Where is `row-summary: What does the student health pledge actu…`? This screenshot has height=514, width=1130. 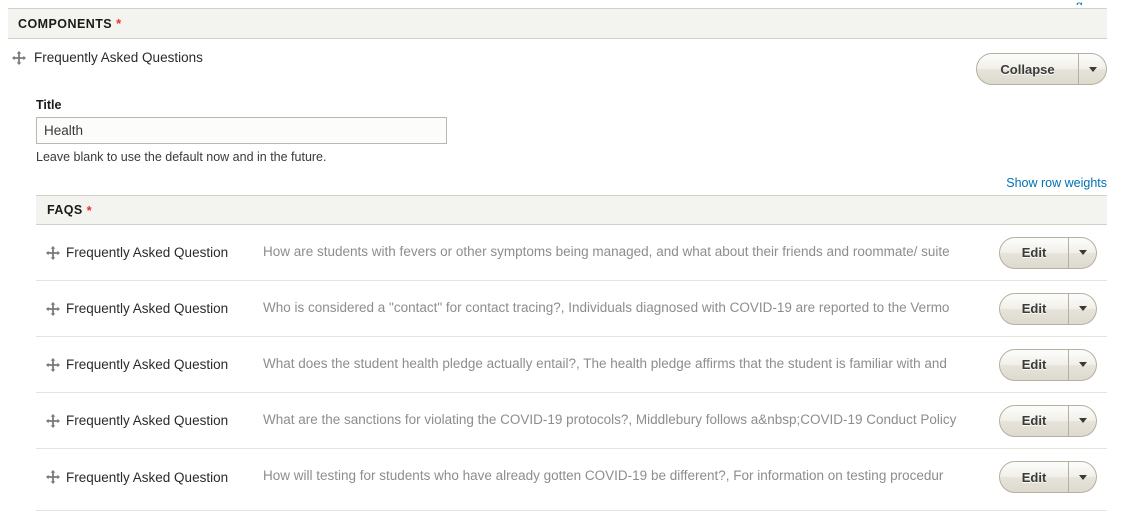 row-summary: What does the student health pledge actu… is located at coordinates (605, 363).